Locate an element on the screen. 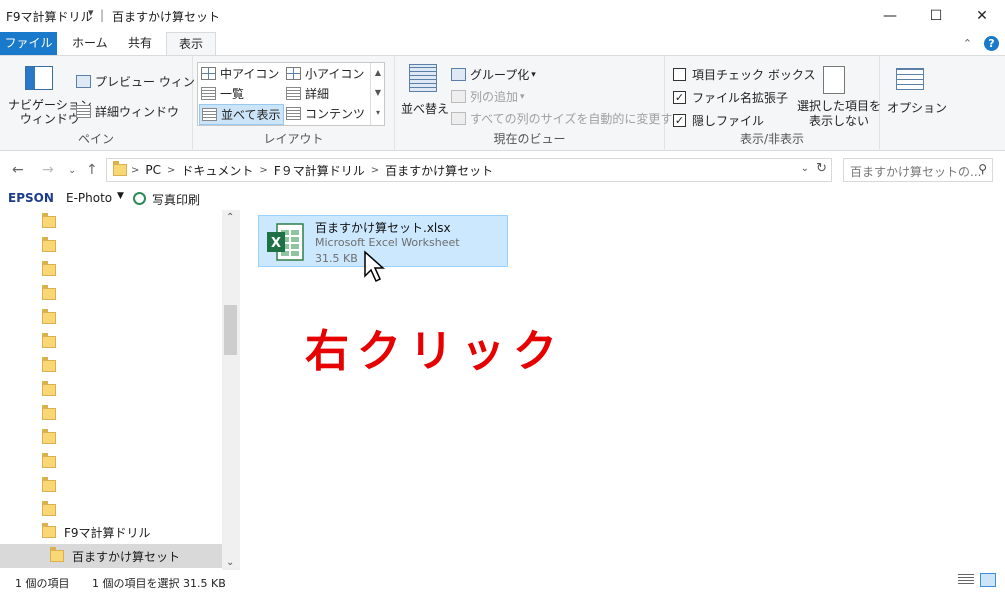 This screenshot has width=1005, height=594. address-history-icon: ⌄ is located at coordinates (805, 168).